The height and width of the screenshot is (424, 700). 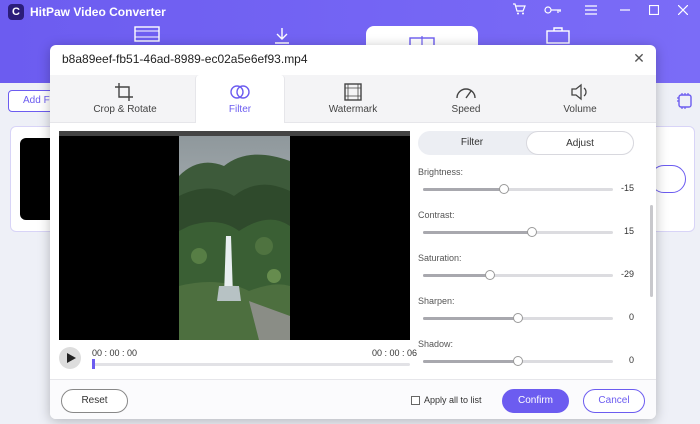 I want to click on volume-icon, so click(x=579, y=92).